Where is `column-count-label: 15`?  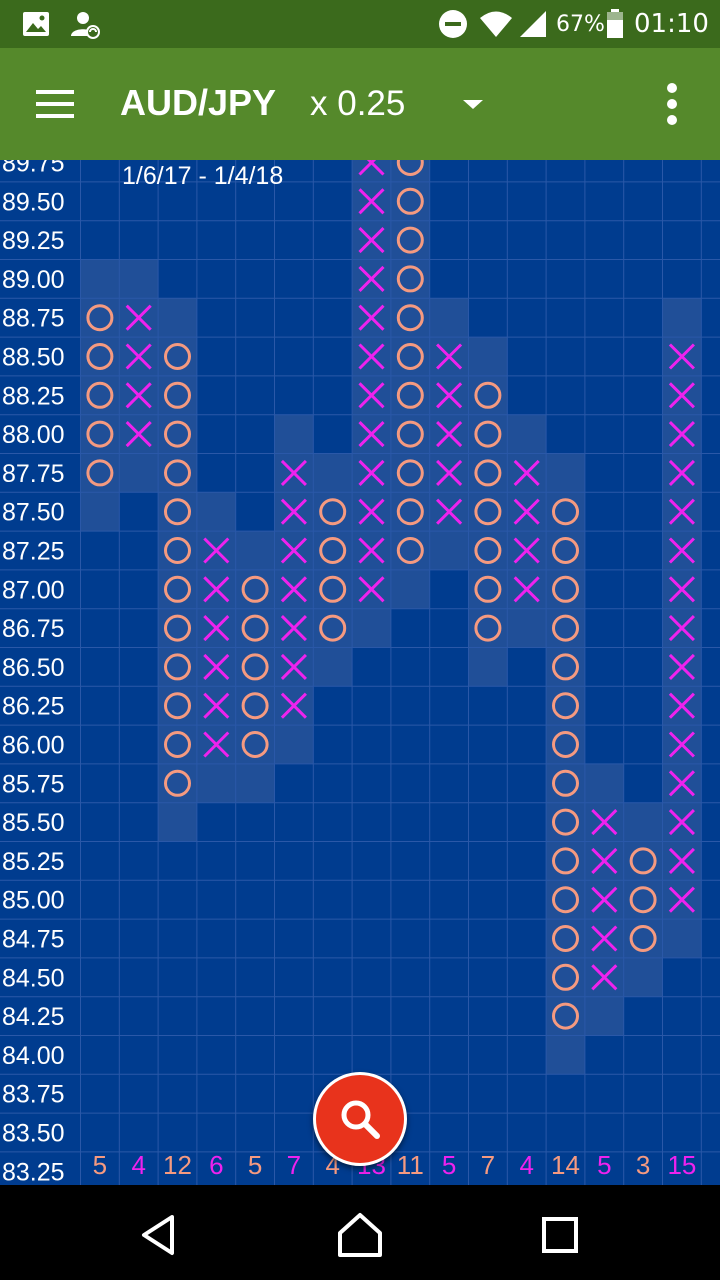
column-count-label: 15 is located at coordinates (681, 1165).